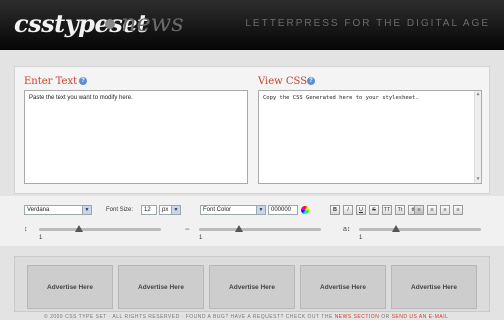 This screenshot has width=504, height=320. What do you see at coordinates (420, 229) in the screenshot?
I see `word-spacing-slider` at bounding box center [420, 229].